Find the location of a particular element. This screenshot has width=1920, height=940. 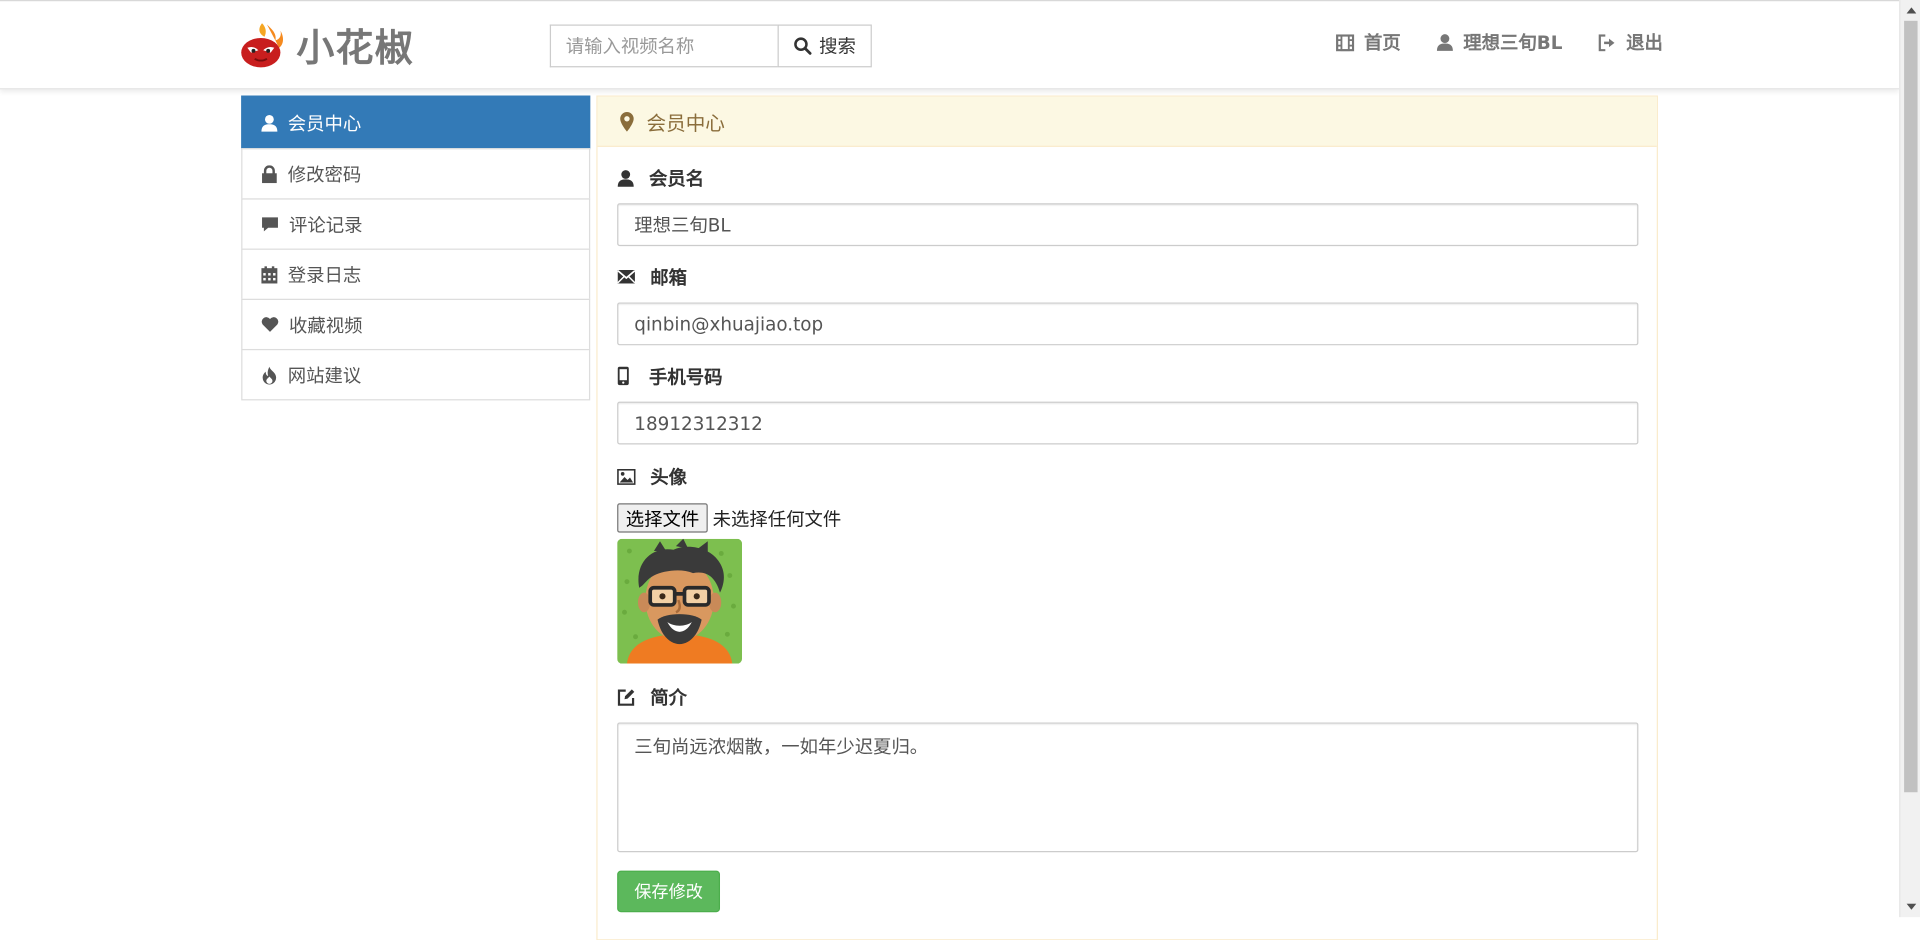

envelope-icon is located at coordinates (626, 276).